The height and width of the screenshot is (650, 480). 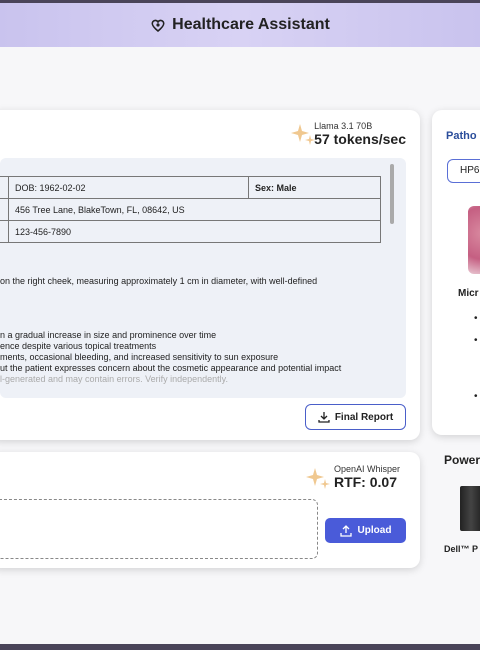 What do you see at coordinates (364, 417) in the screenshot?
I see `final-report-label: Final Report` at bounding box center [364, 417].